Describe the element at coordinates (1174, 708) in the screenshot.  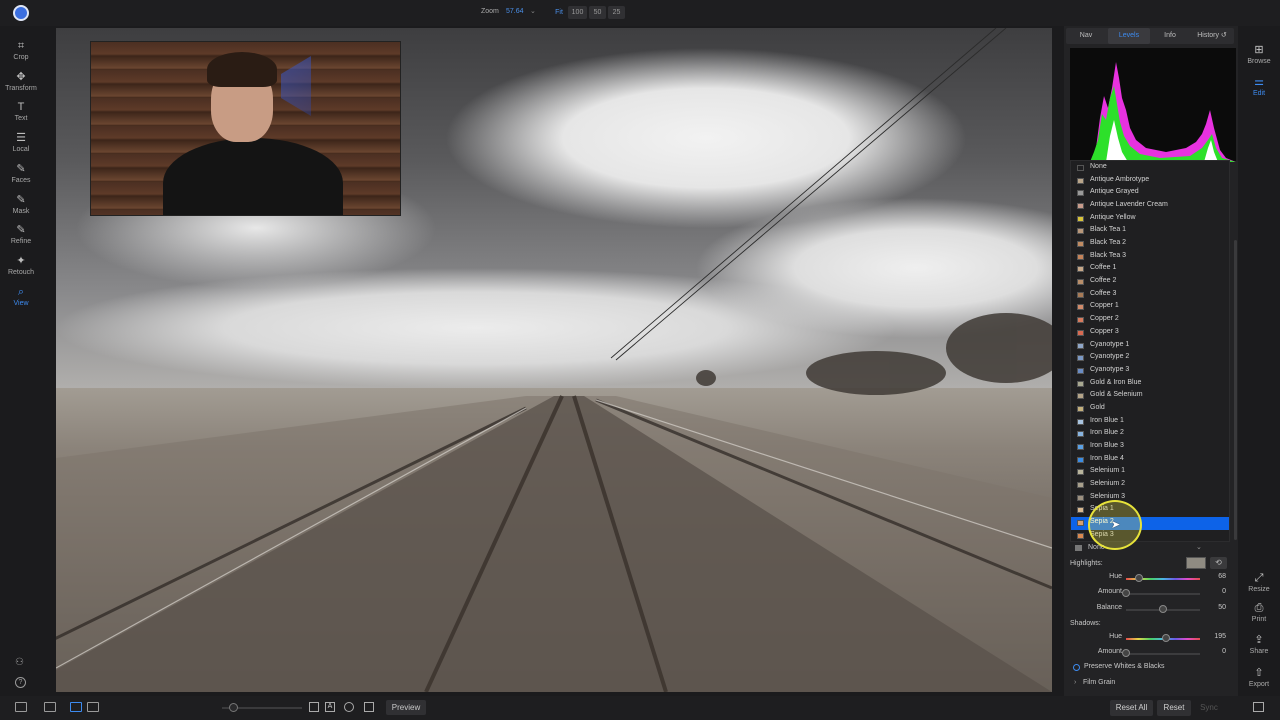
I see `reset-button: Reset` at that location.